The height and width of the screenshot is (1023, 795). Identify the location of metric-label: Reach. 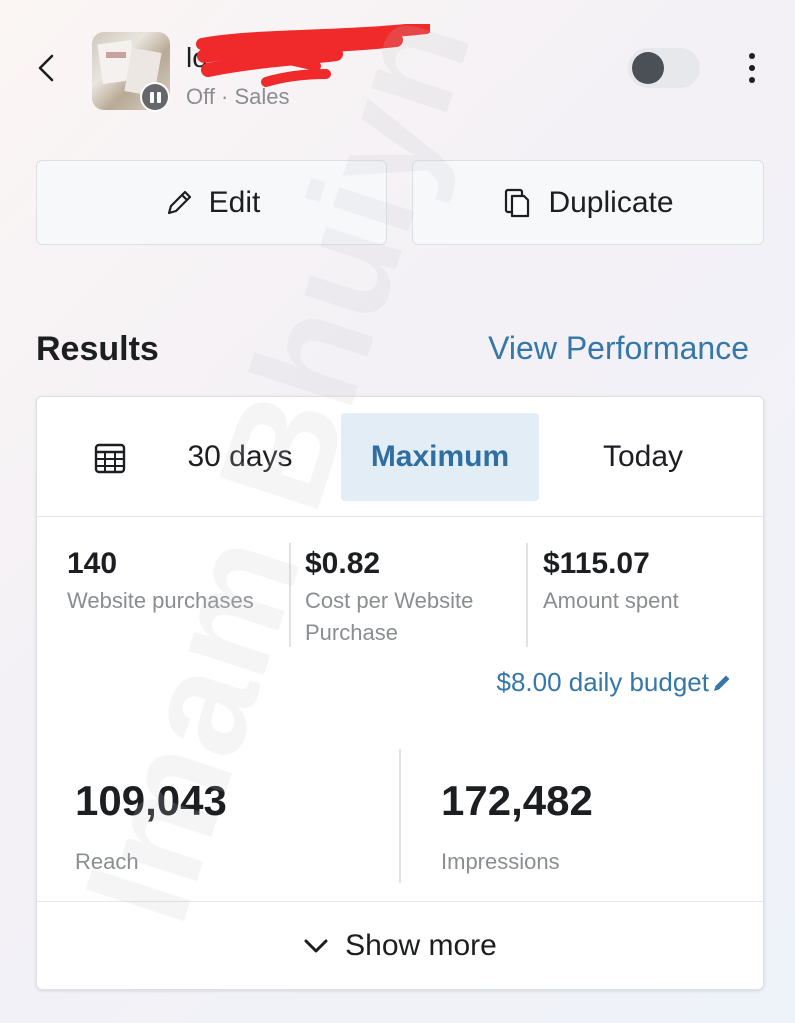
(107, 861).